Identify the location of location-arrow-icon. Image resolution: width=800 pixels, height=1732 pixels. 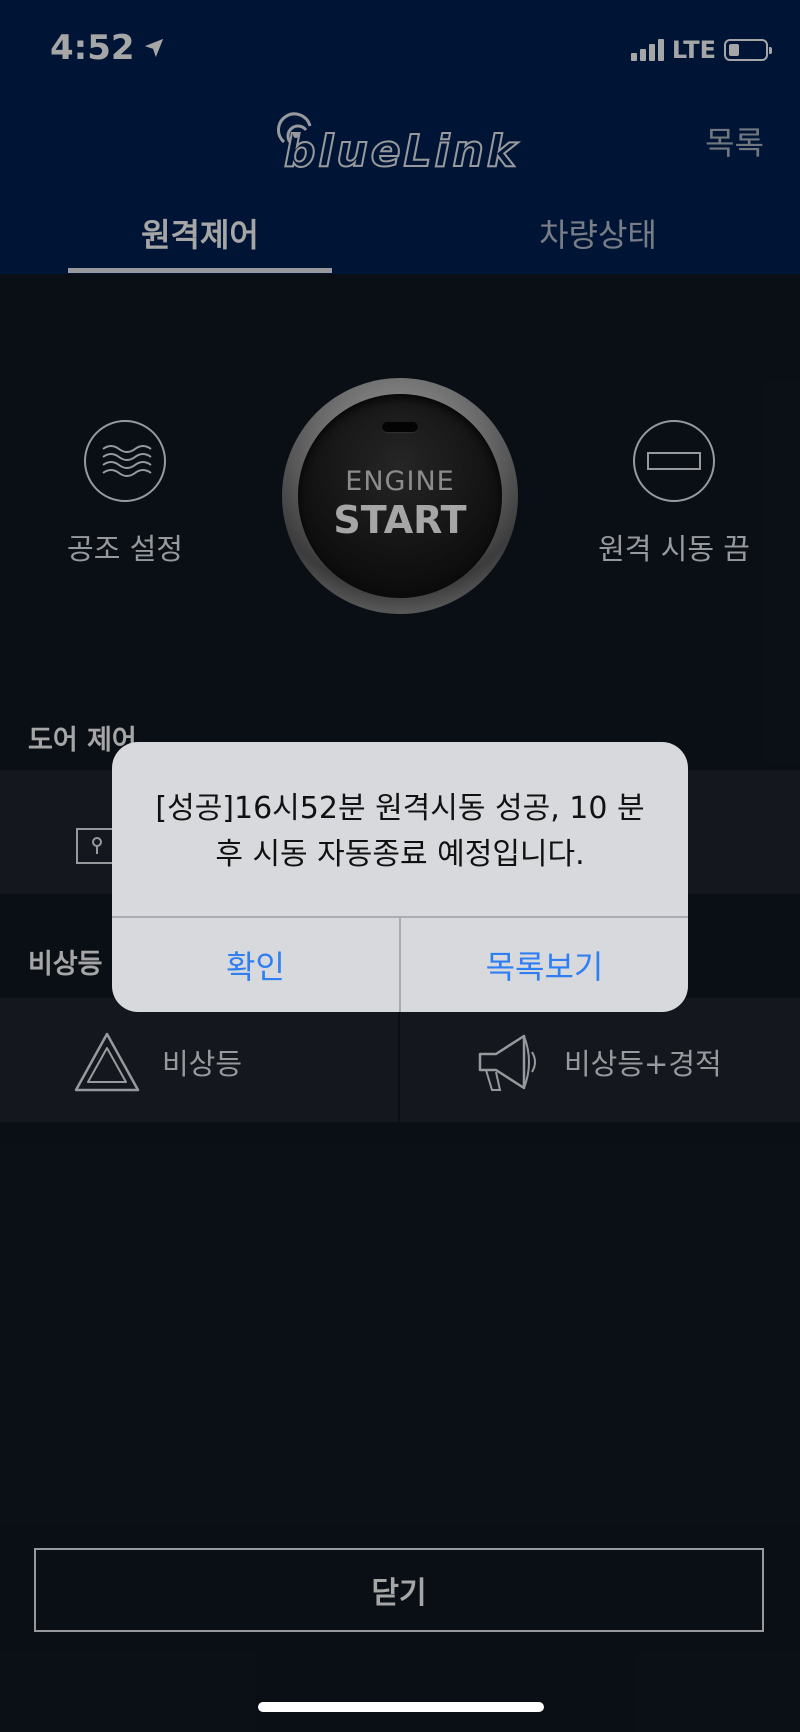
(153, 48).